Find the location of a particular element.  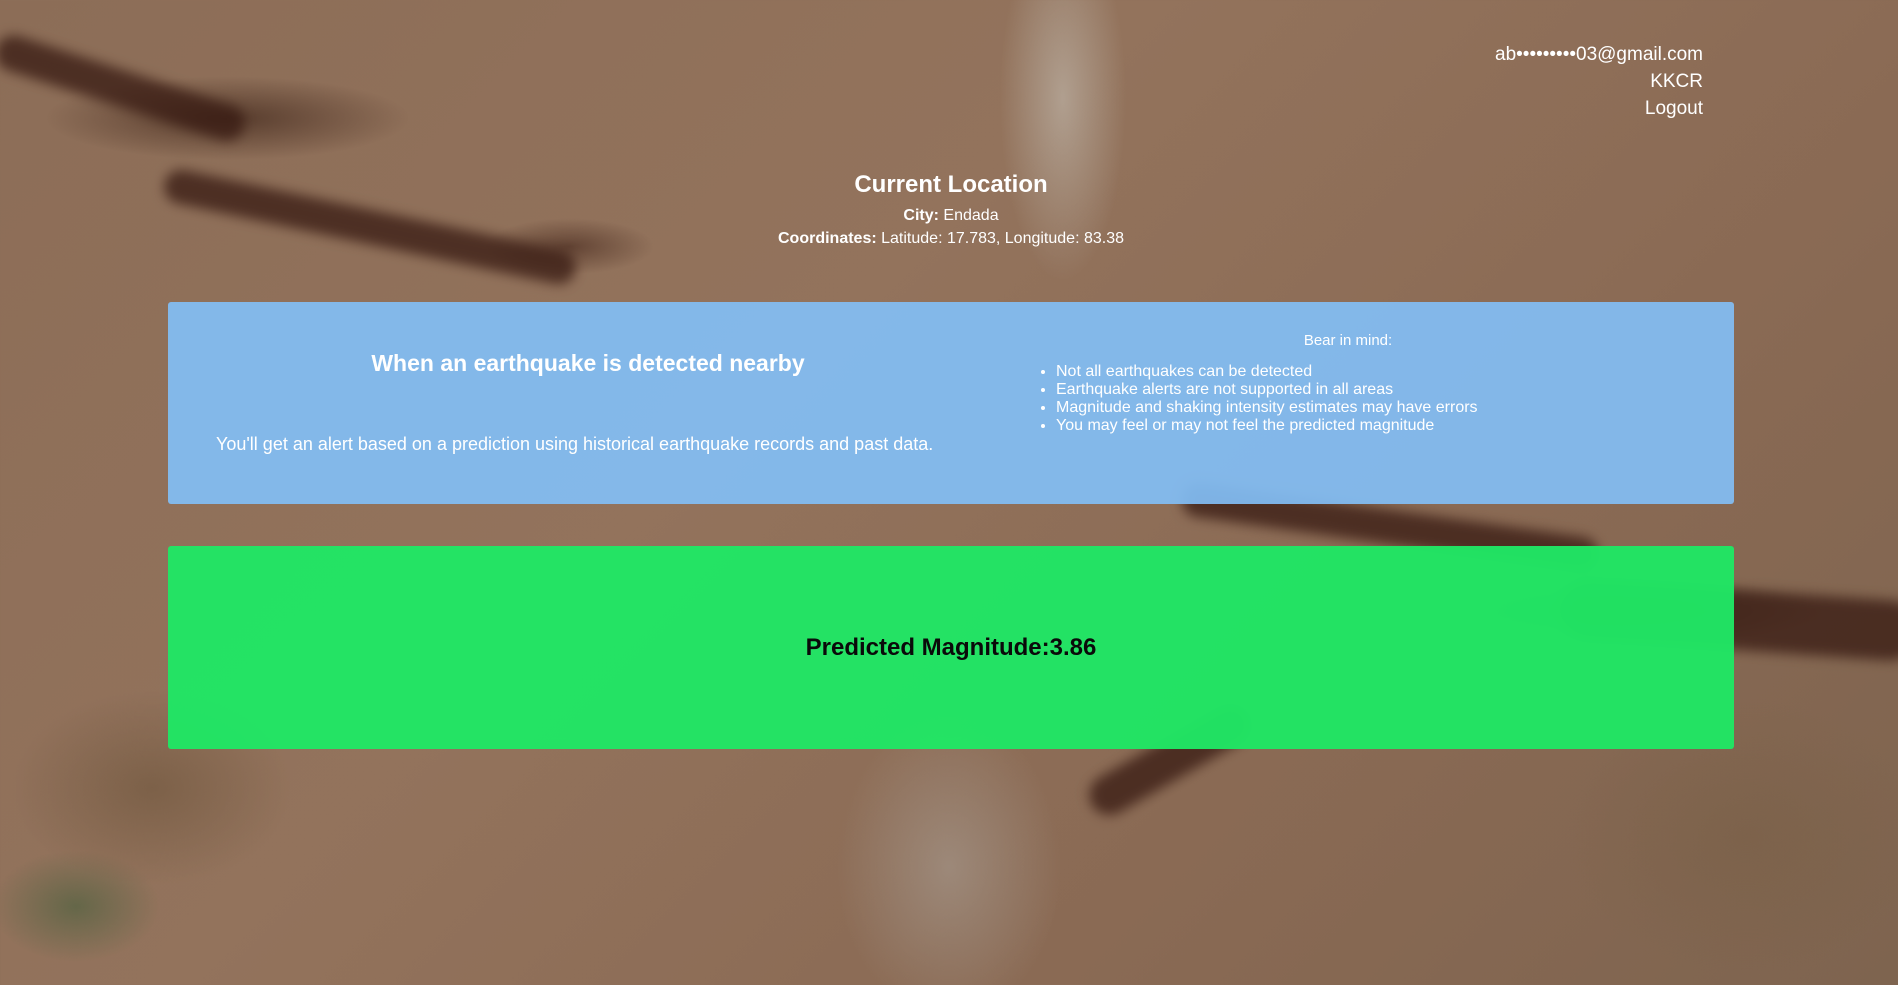

coordinates-value: Latitude: 17.783, Longitude: 83.38 is located at coordinates (1002, 238).